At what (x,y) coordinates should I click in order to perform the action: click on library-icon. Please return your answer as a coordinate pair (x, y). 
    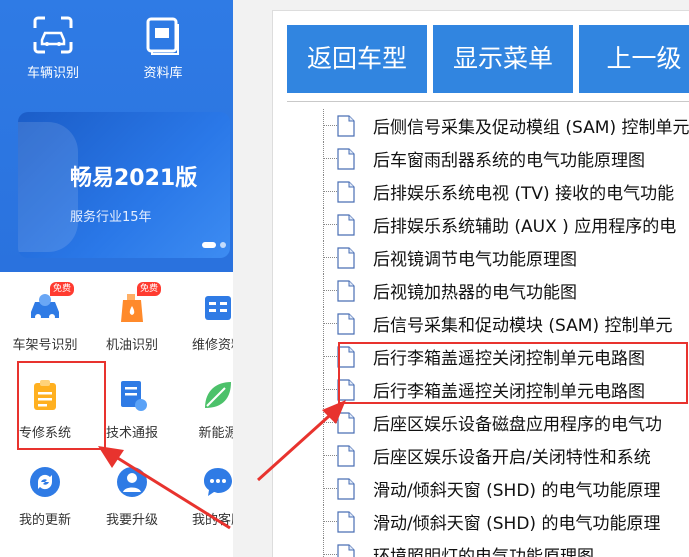
    Looking at the image, I should click on (162, 36).